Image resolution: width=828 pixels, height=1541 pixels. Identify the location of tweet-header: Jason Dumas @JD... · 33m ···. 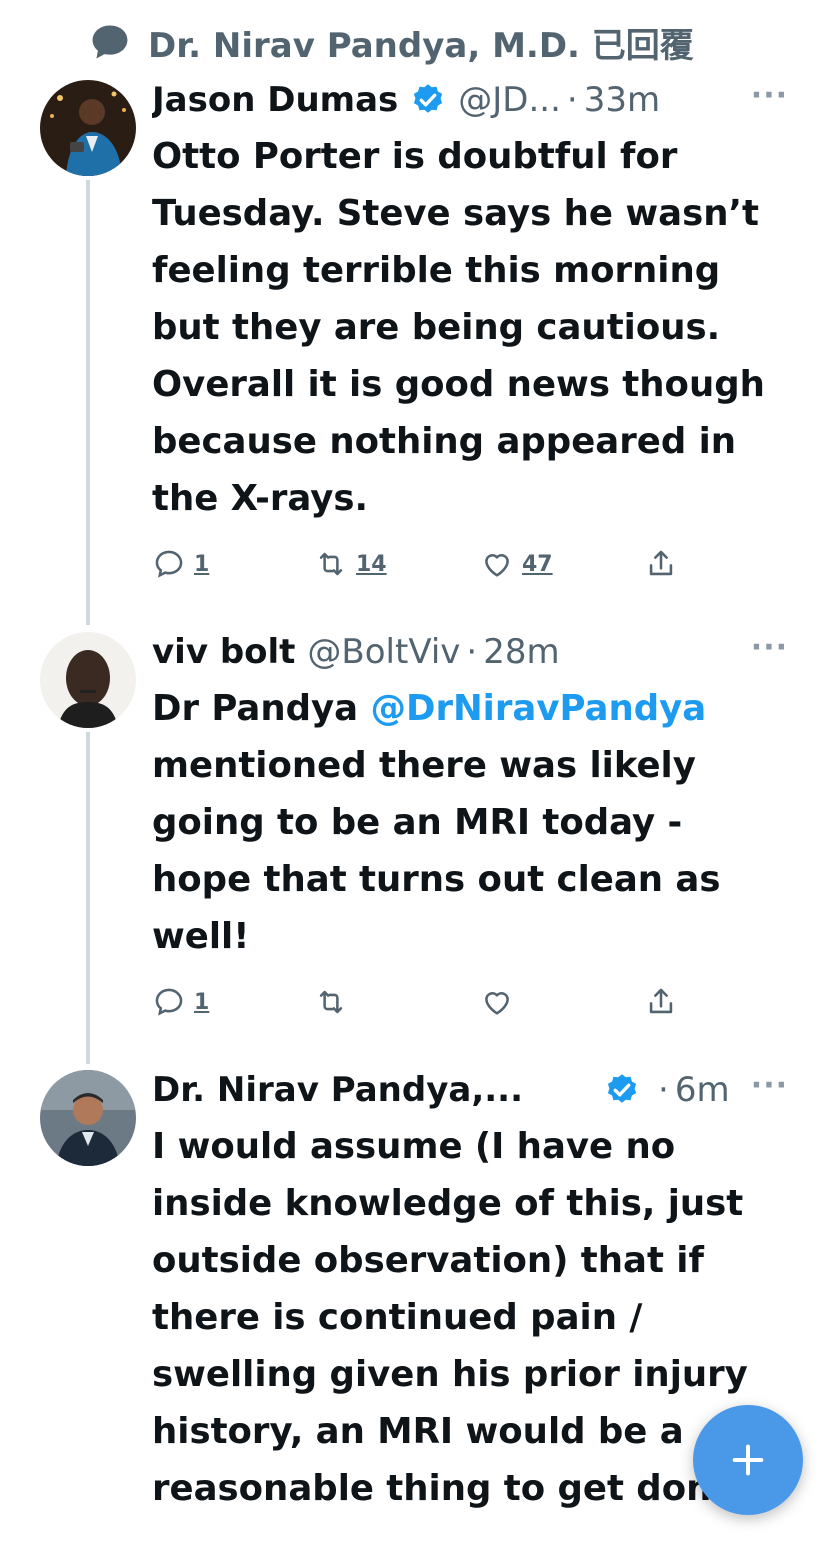
(470, 100).